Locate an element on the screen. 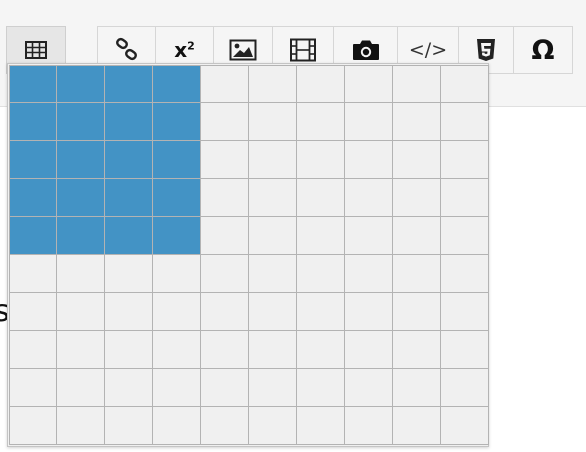 Image resolution: width=586 pixels, height=452 pixels. special-character-button: Ω is located at coordinates (543, 50).